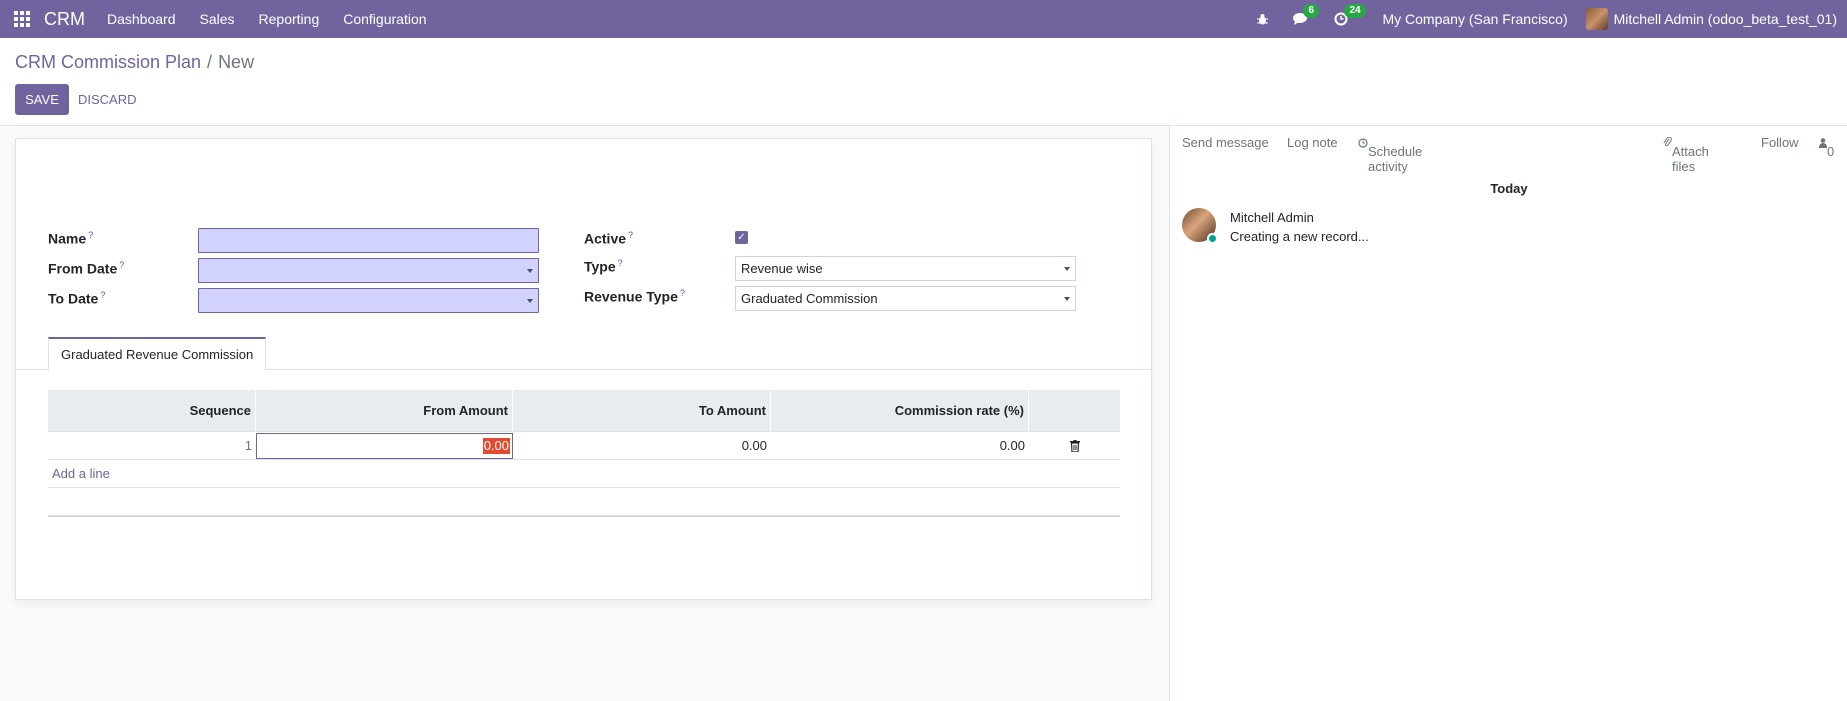  What do you see at coordinates (496, 445) in the screenshot?
I see `from-amount-value: 0.00` at bounding box center [496, 445].